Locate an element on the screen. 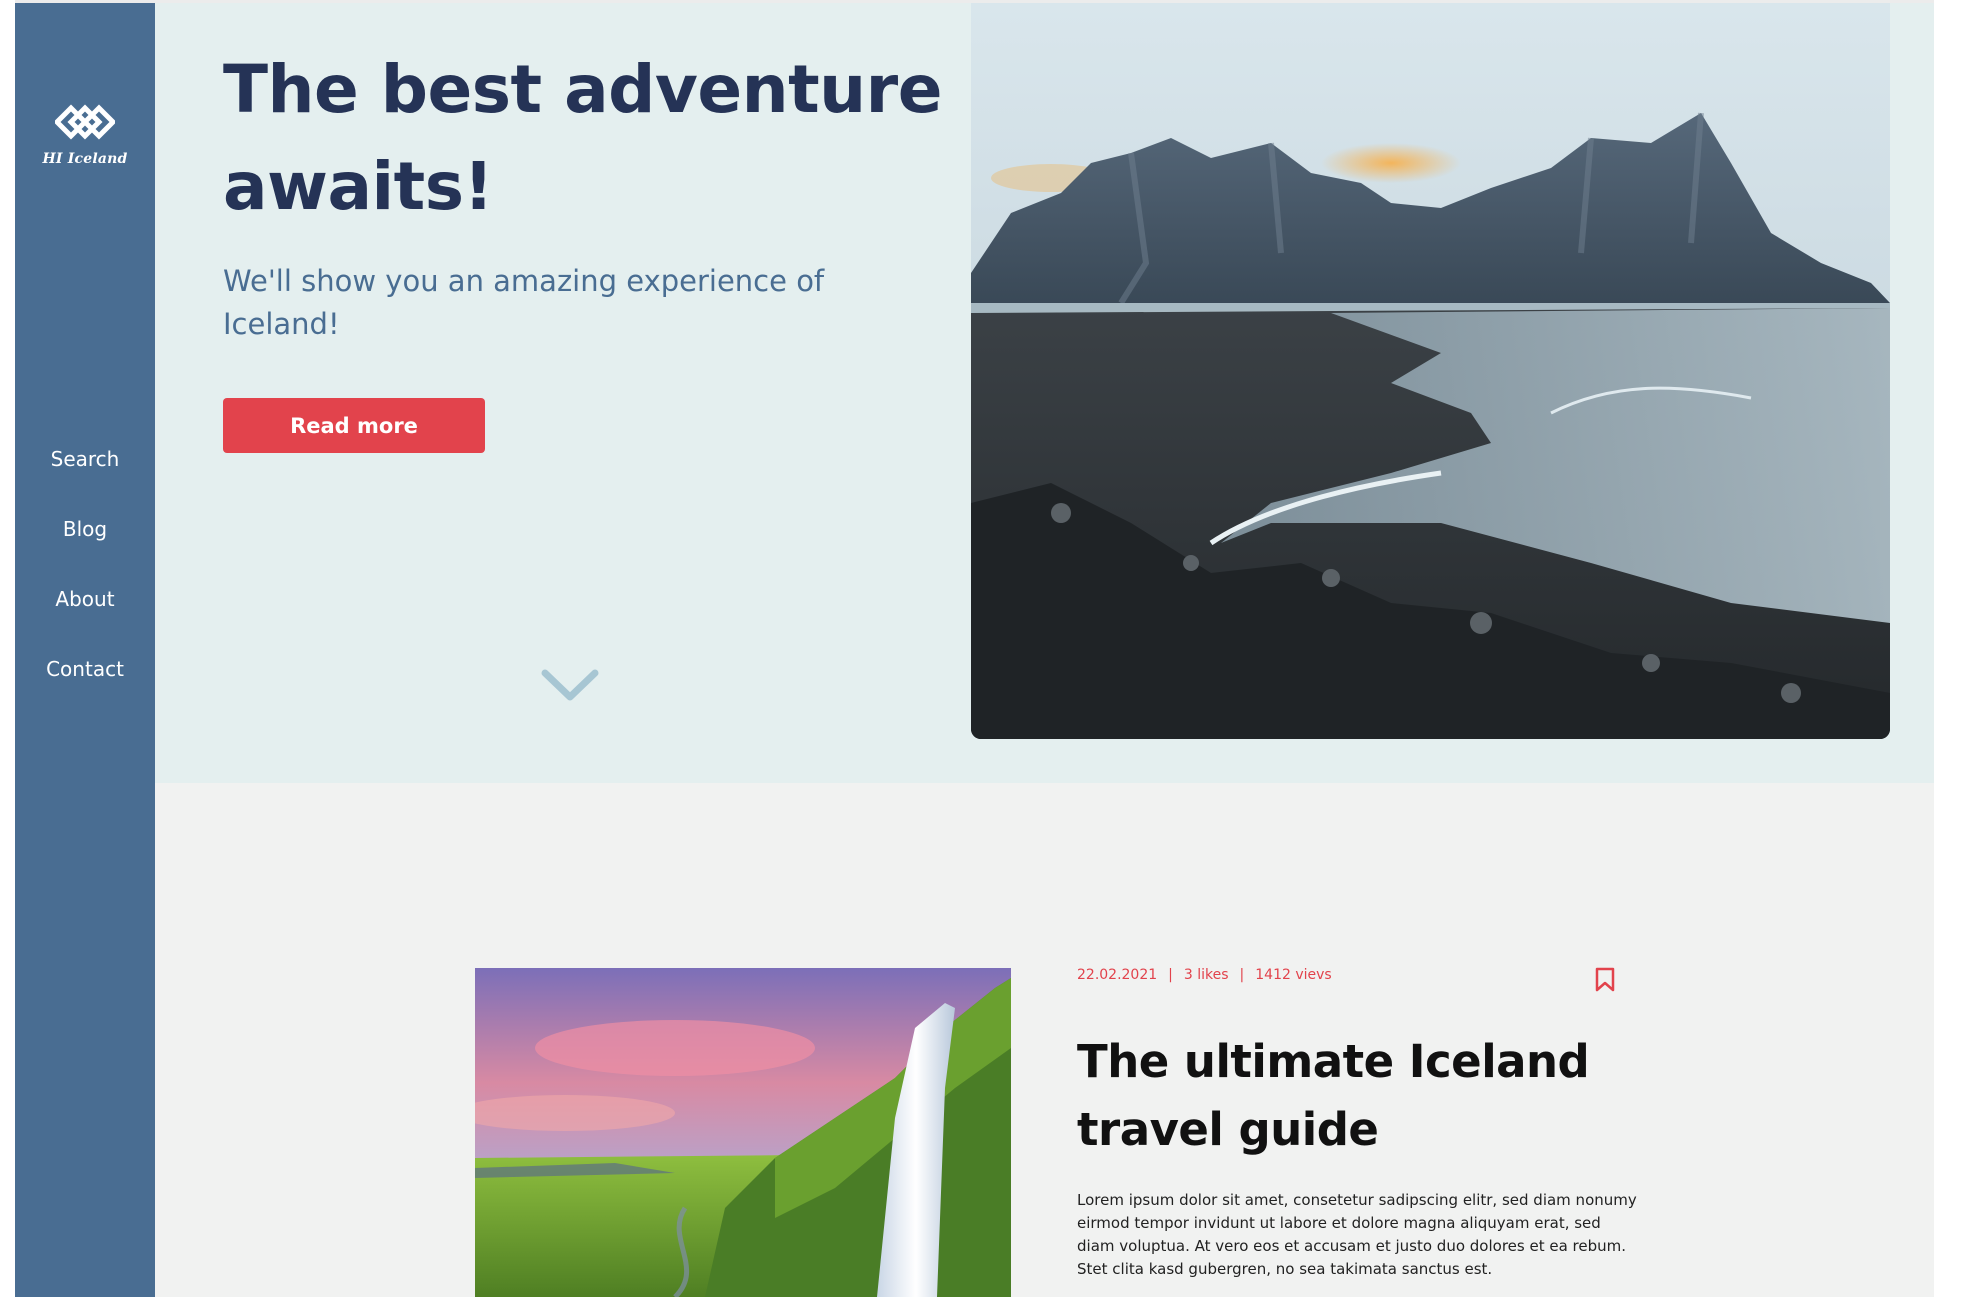 The image size is (1967, 1297). main-nav: Search Blog About Contact is located at coordinates (85, 581).